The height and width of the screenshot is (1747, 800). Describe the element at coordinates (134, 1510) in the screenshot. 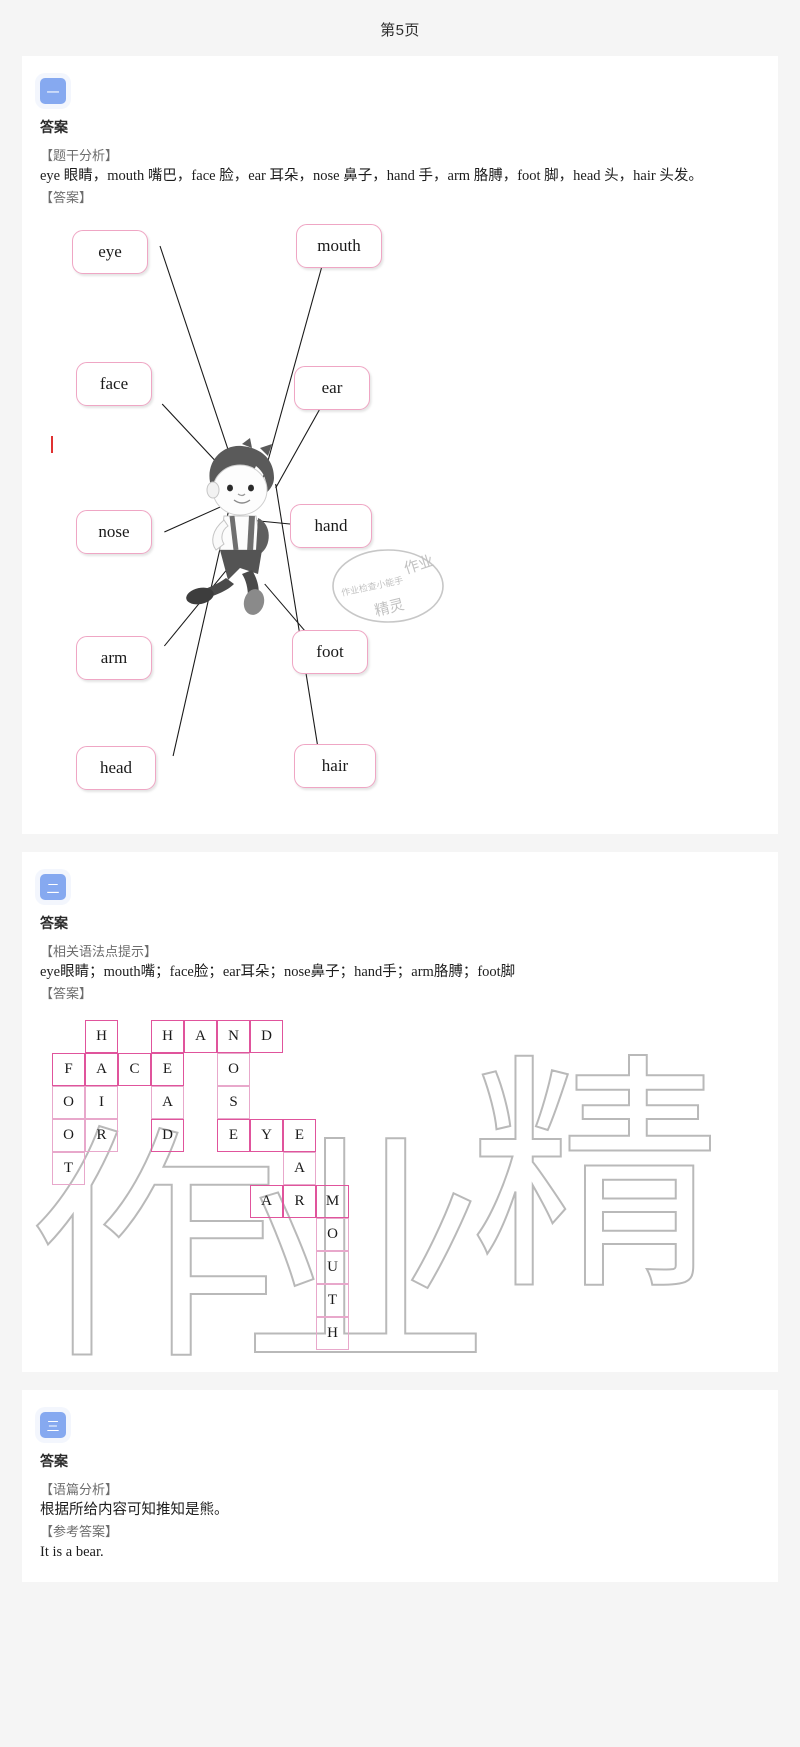

I see `passage-text-3: 根据所给内容可知推知是熊。` at that location.